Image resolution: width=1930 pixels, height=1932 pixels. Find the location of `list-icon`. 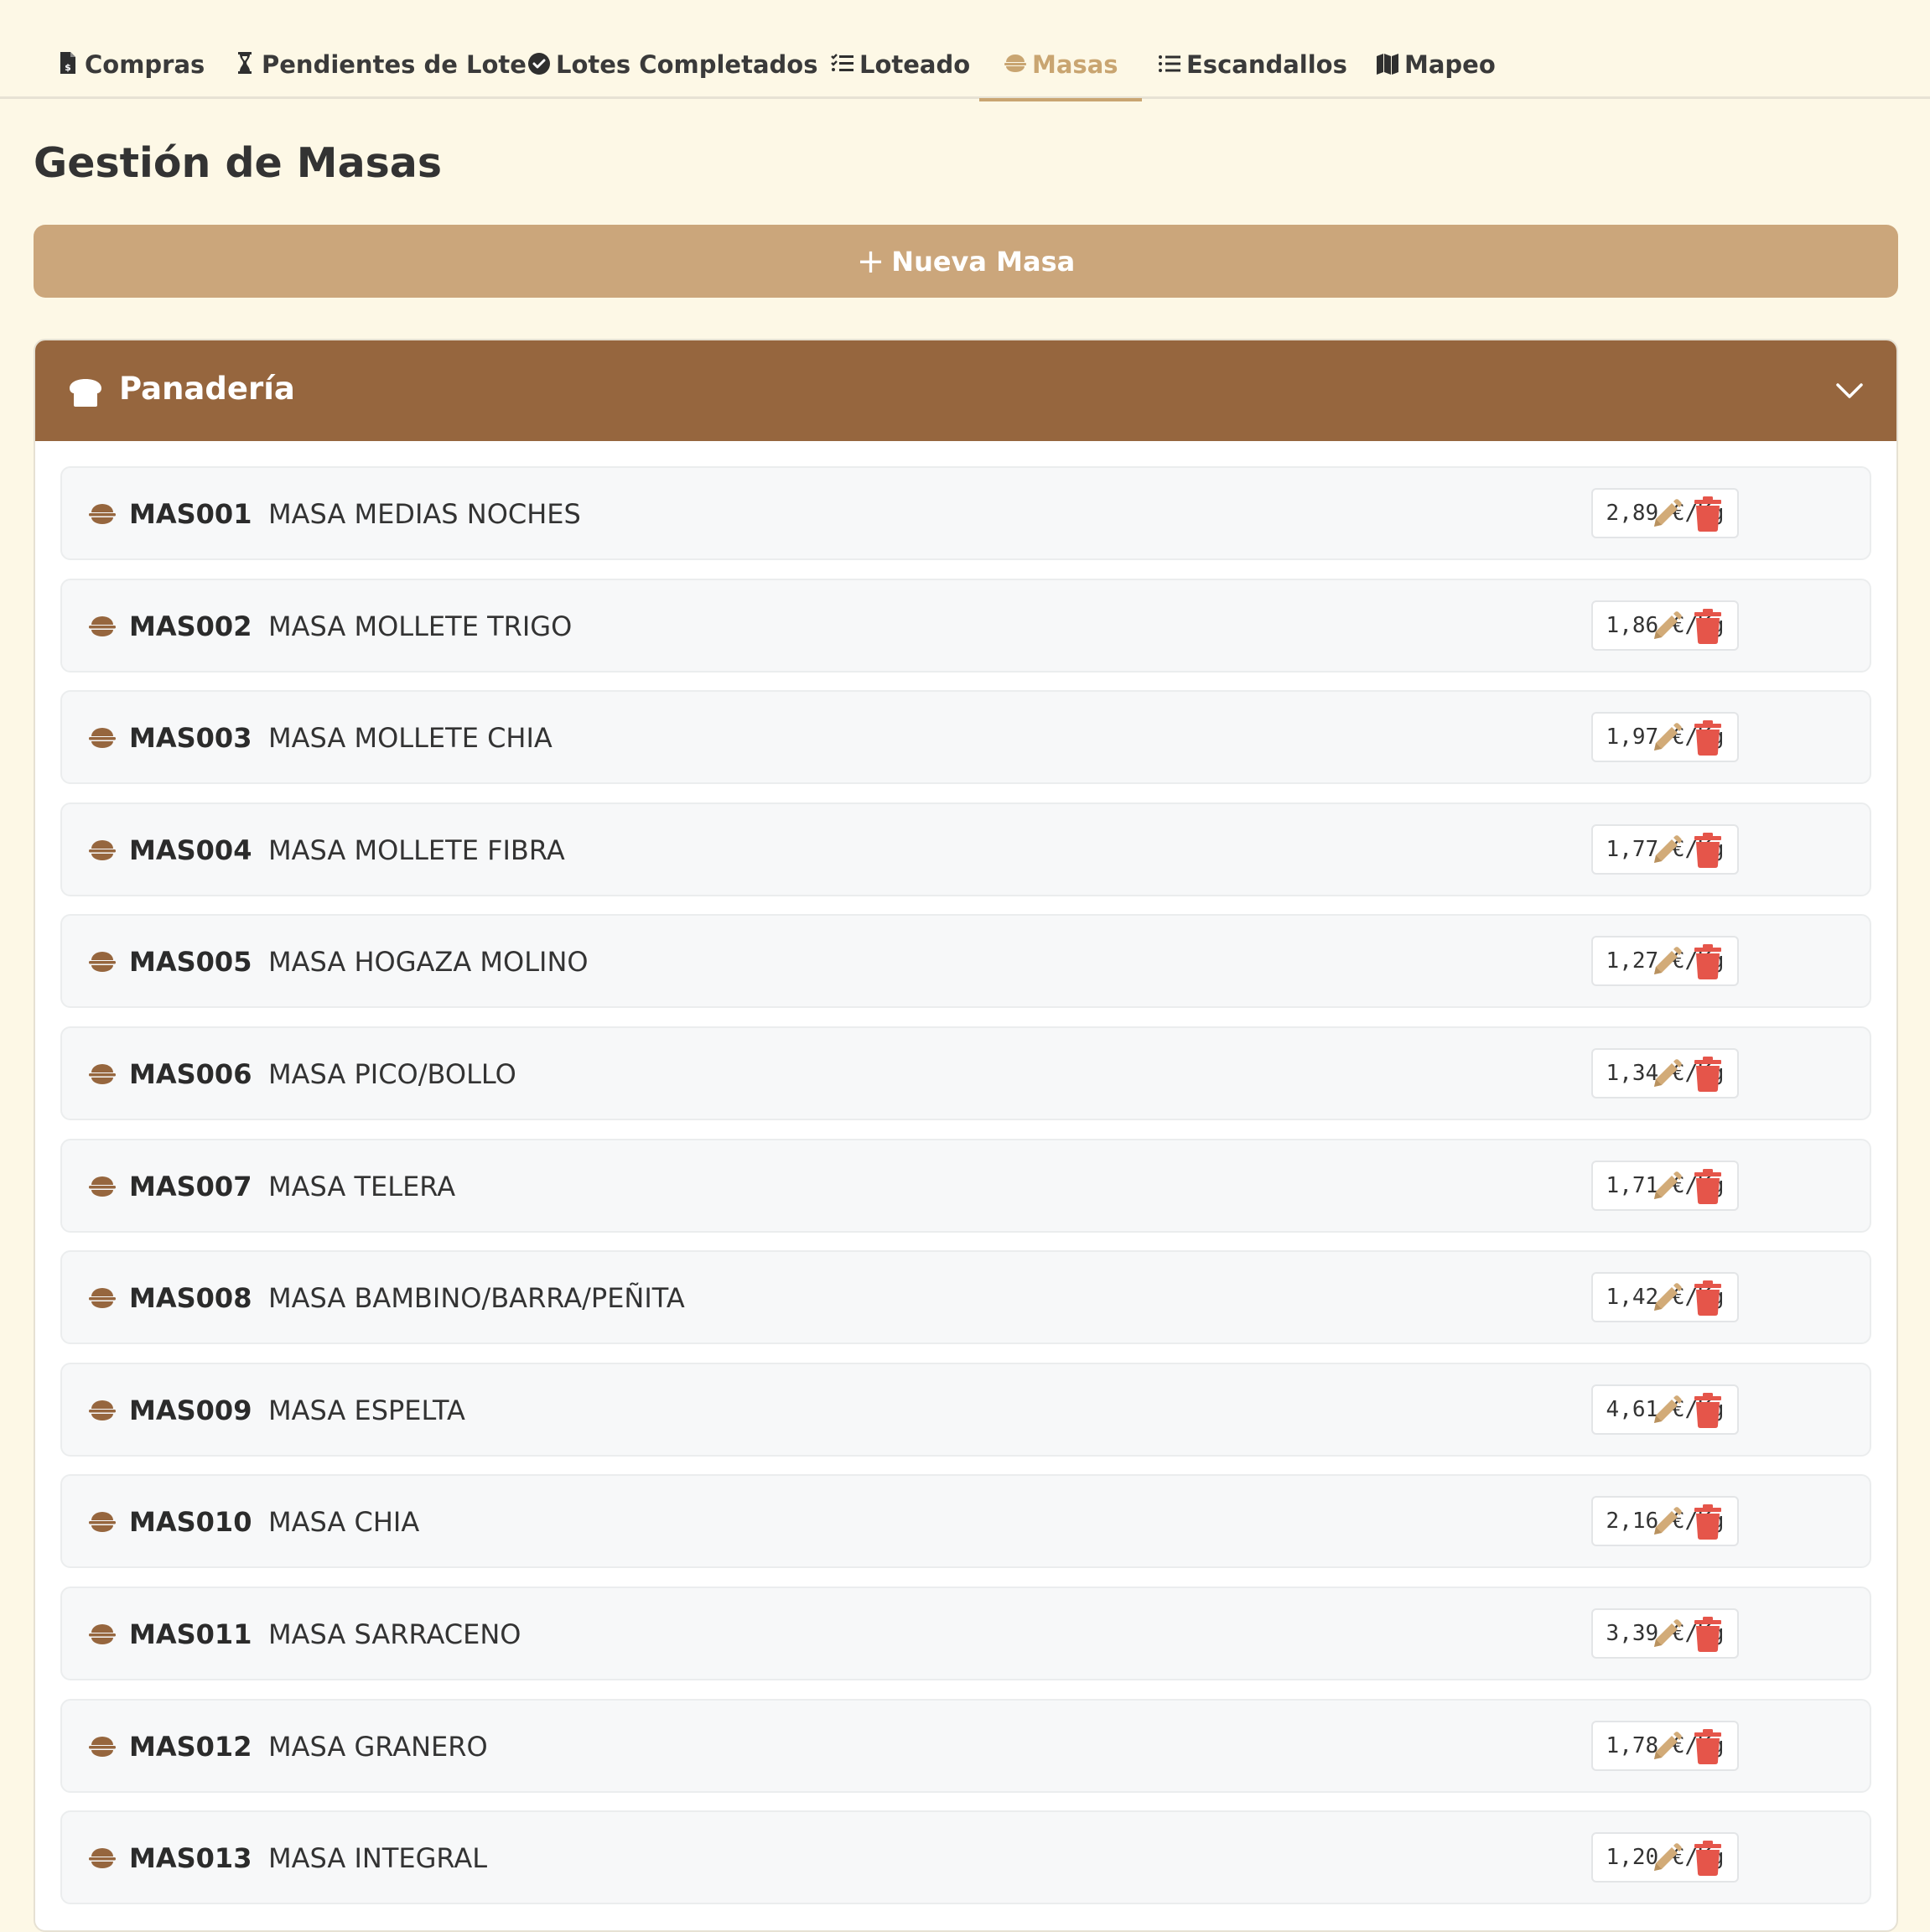

list-icon is located at coordinates (1169, 63).